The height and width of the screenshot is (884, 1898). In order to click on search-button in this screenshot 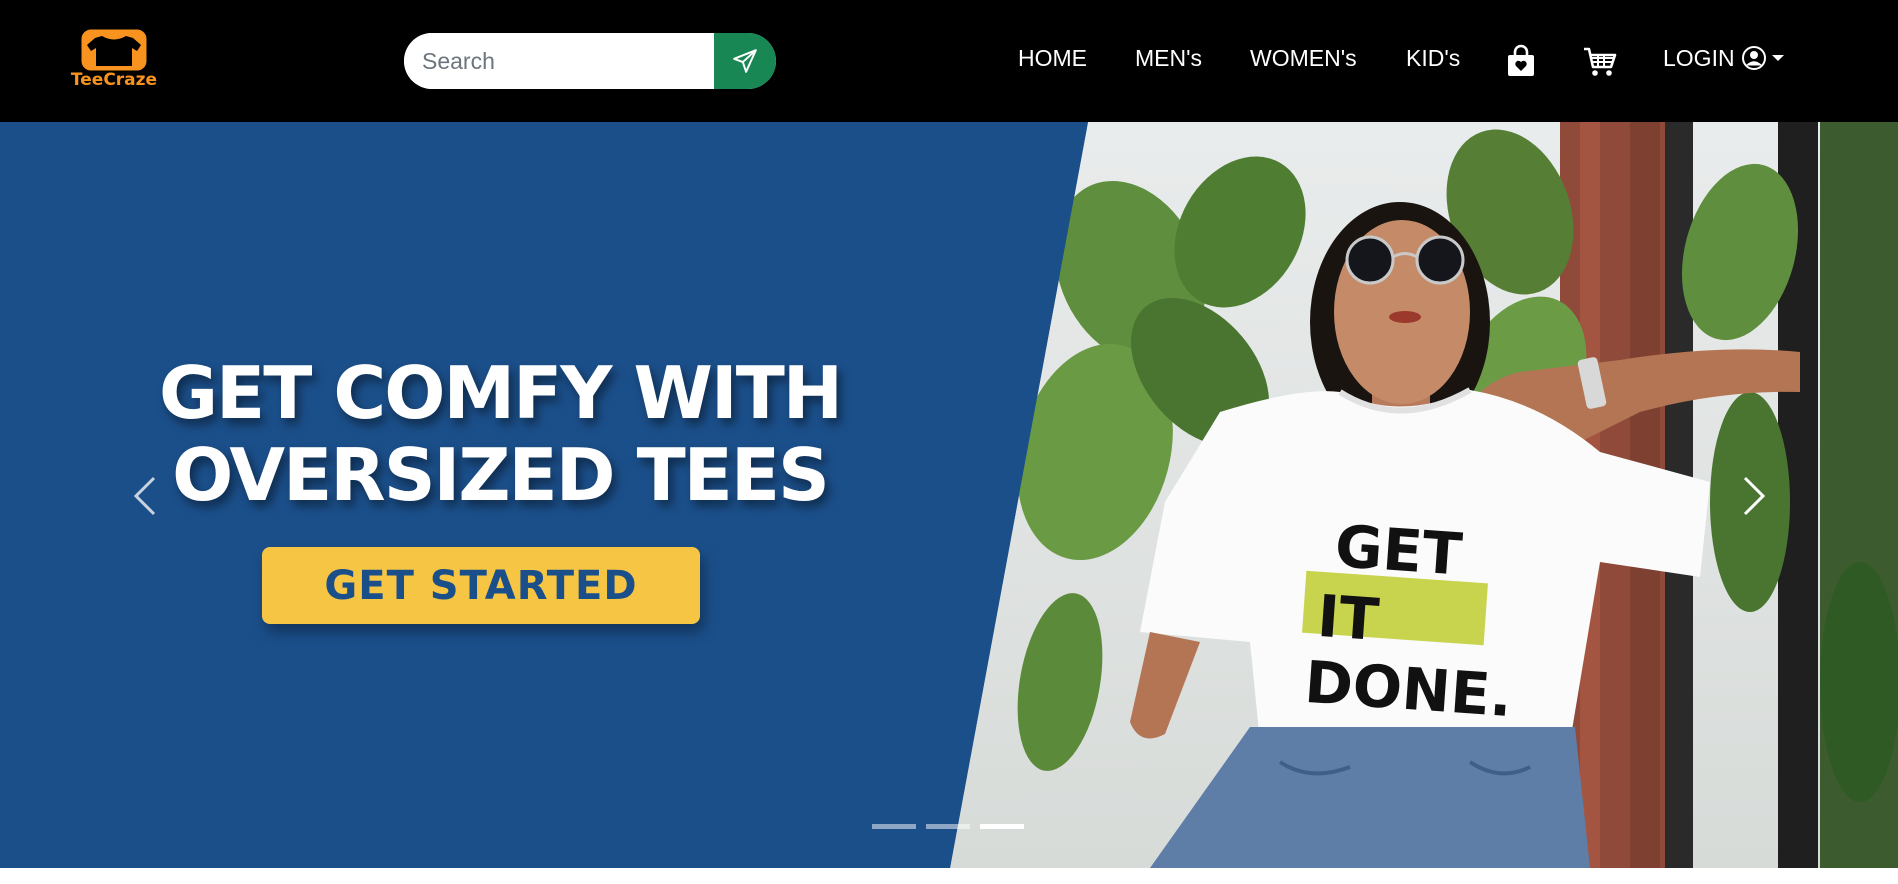, I will do `click(745, 61)`.